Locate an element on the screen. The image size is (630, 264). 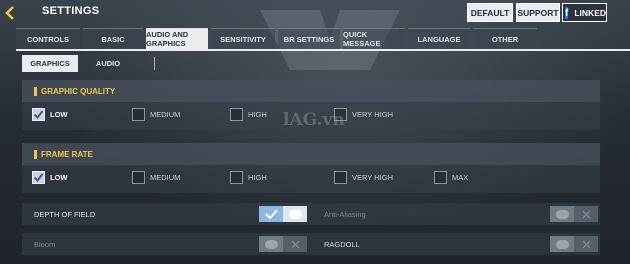
subtab-divider is located at coordinates (154, 63).